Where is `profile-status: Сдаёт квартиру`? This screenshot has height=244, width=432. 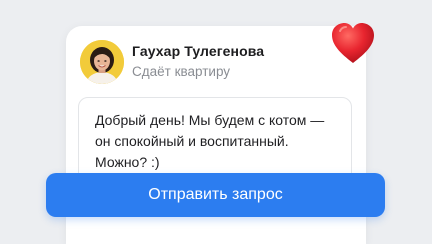
profile-status: Сдаёт квартиру is located at coordinates (181, 71).